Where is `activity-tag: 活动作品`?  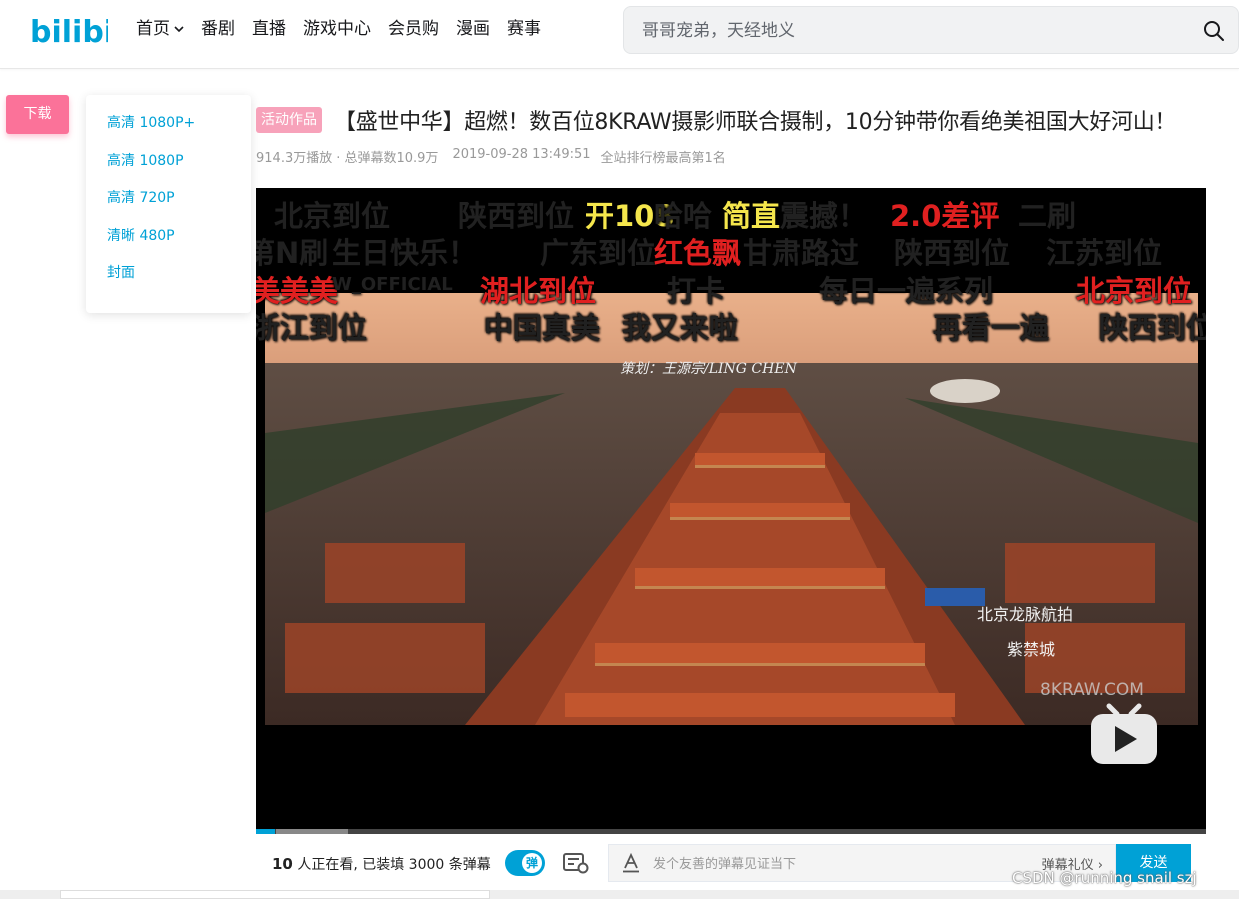 activity-tag: 活动作品 is located at coordinates (289, 120).